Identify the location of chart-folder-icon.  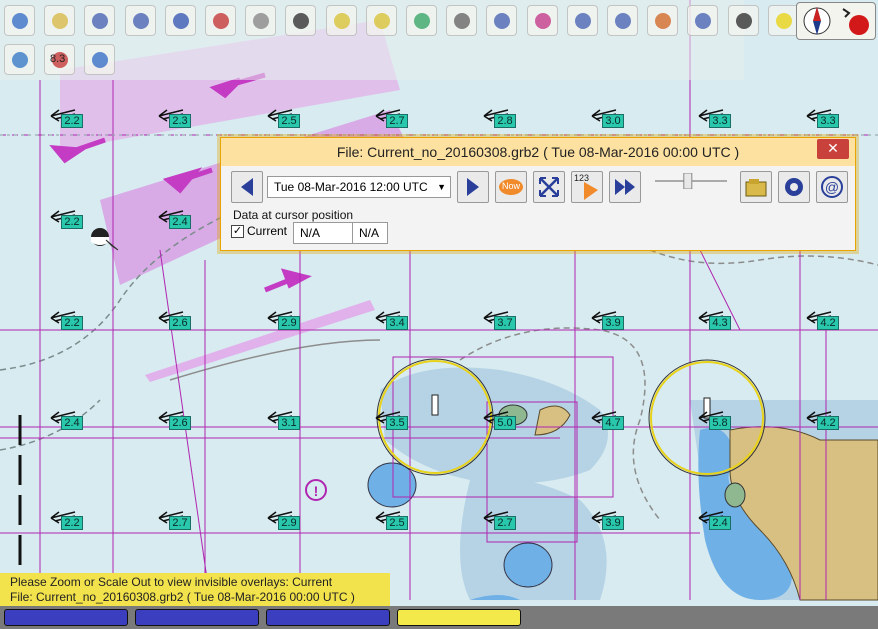
(582, 21).